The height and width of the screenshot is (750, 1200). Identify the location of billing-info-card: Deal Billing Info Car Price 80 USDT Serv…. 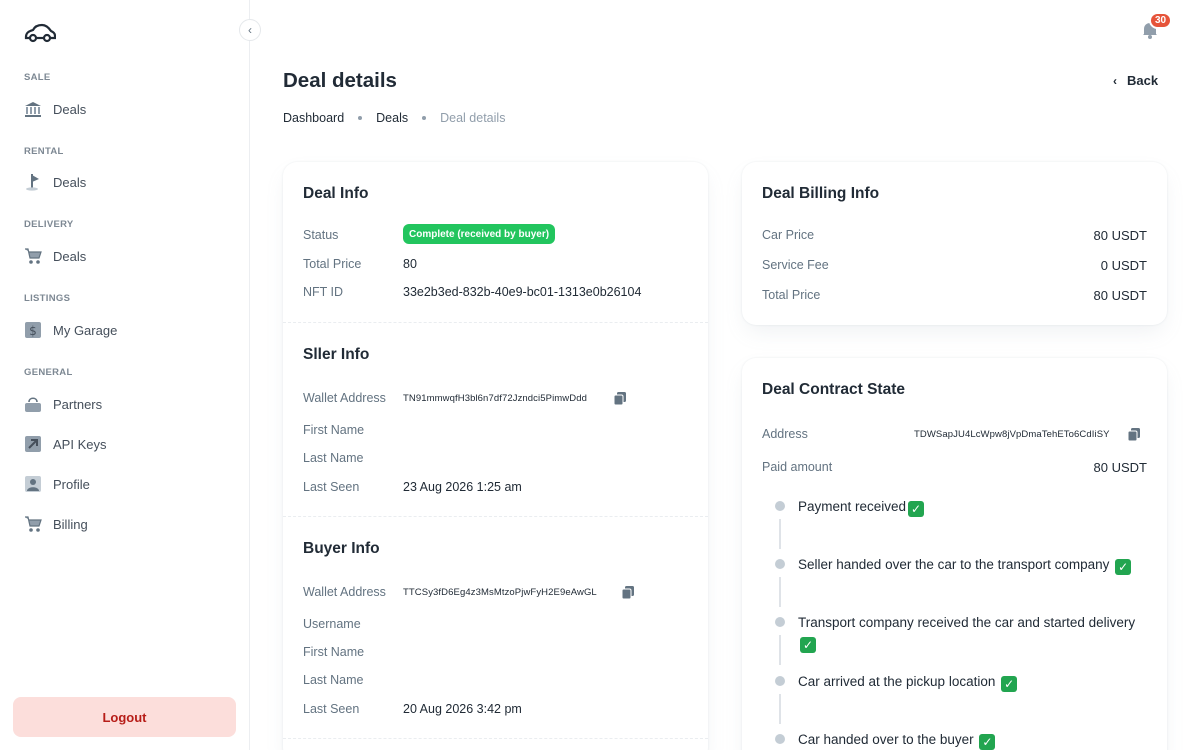
(954, 243).